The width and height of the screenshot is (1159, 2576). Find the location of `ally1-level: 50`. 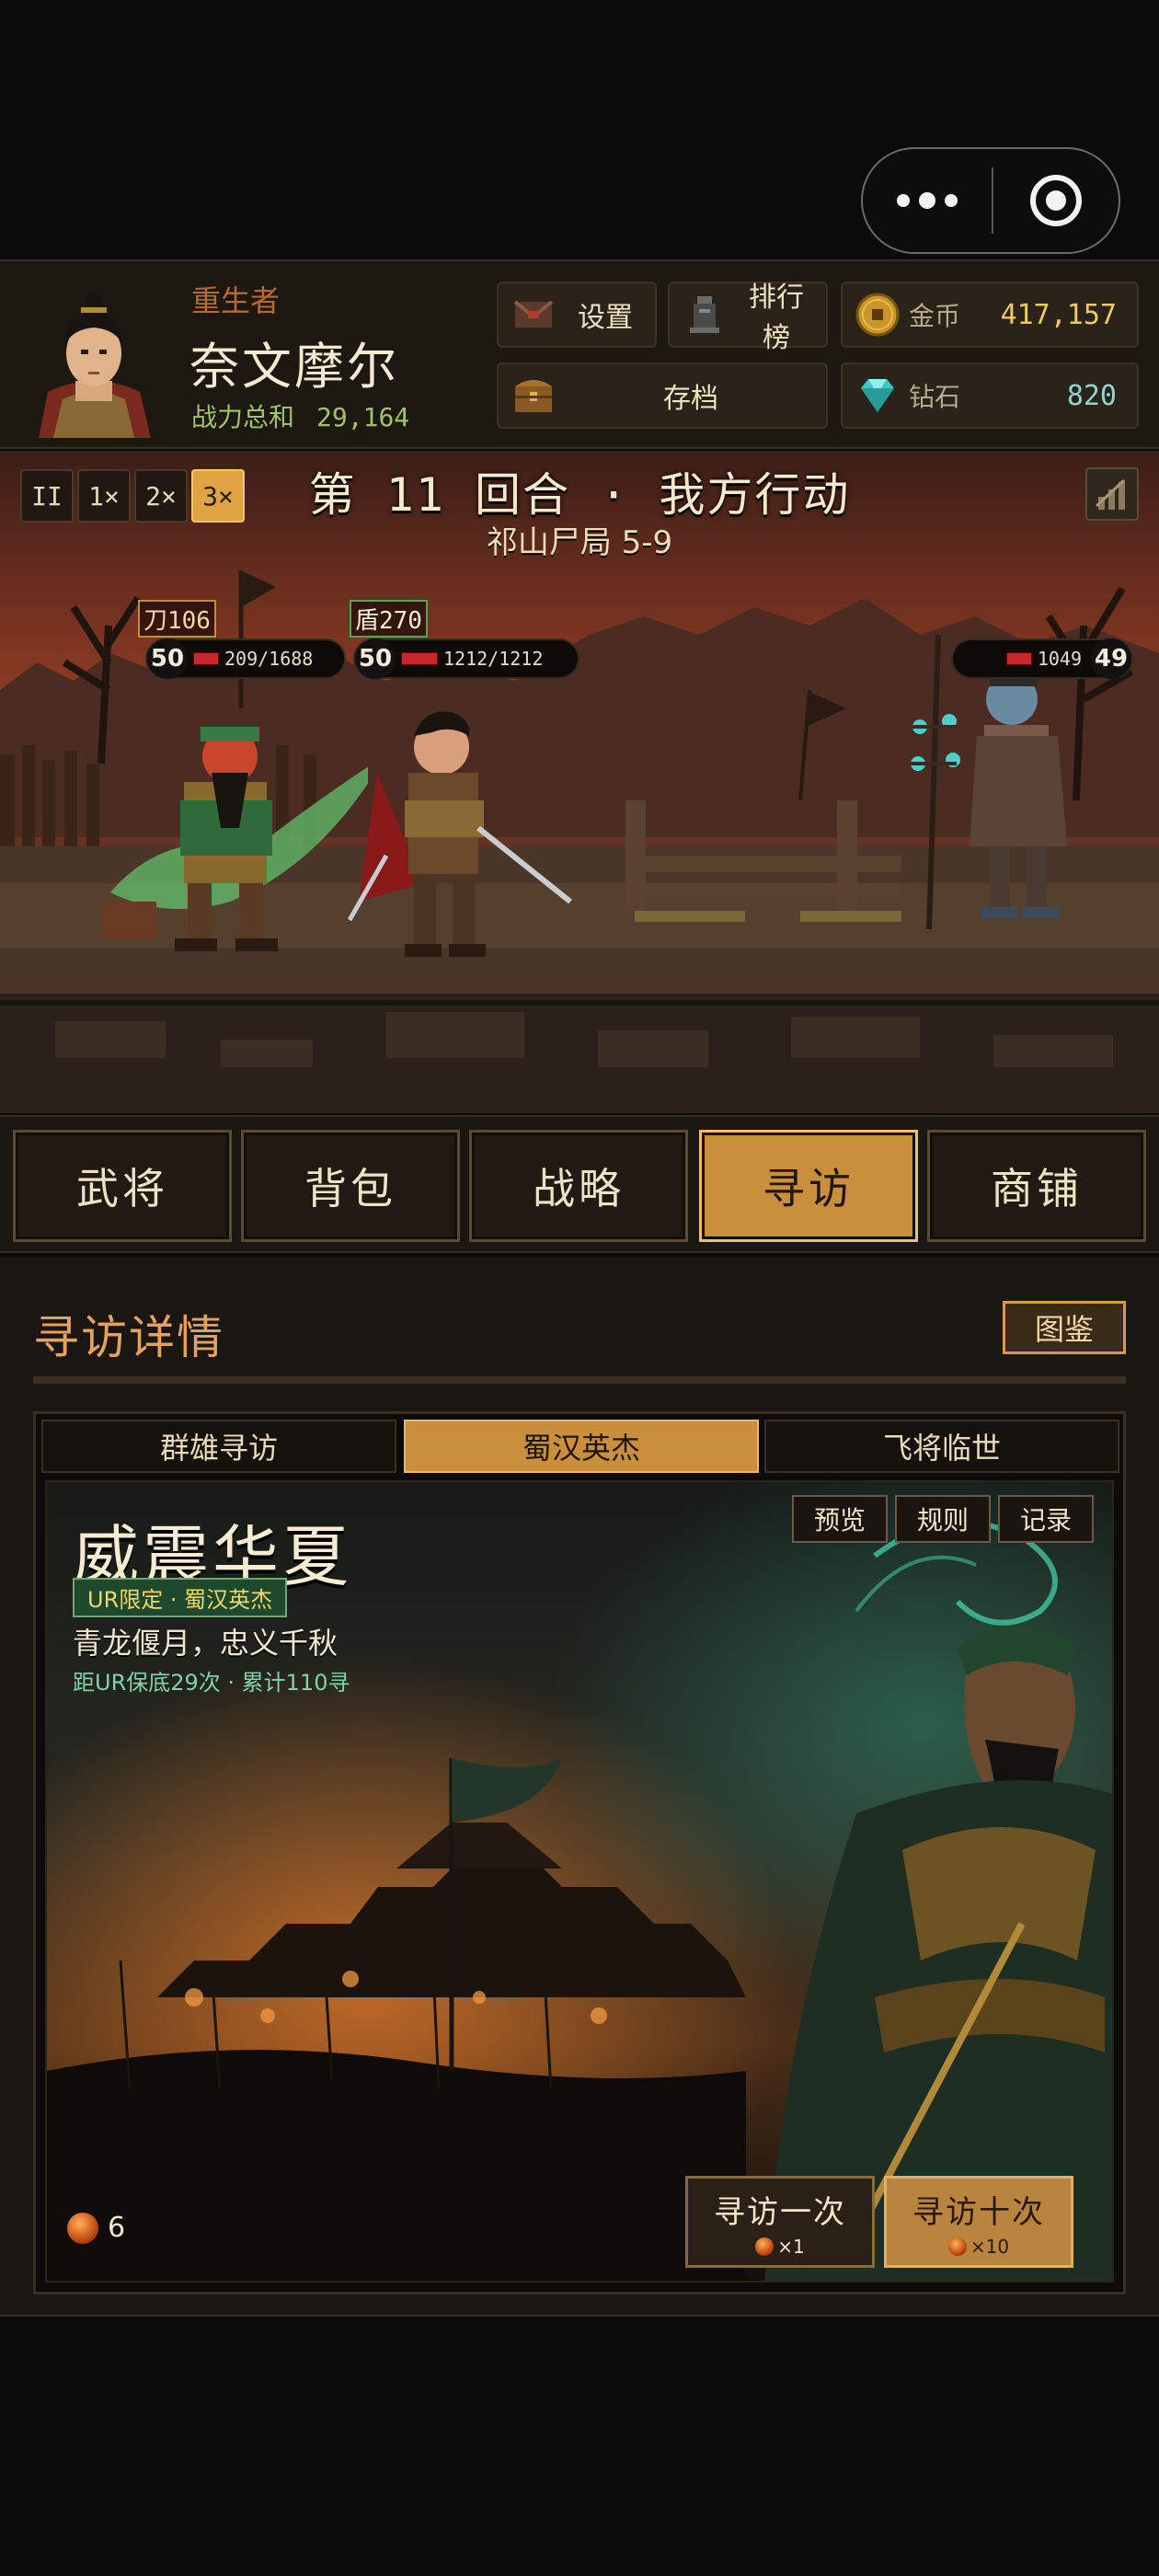

ally1-level: 50 is located at coordinates (167, 658).